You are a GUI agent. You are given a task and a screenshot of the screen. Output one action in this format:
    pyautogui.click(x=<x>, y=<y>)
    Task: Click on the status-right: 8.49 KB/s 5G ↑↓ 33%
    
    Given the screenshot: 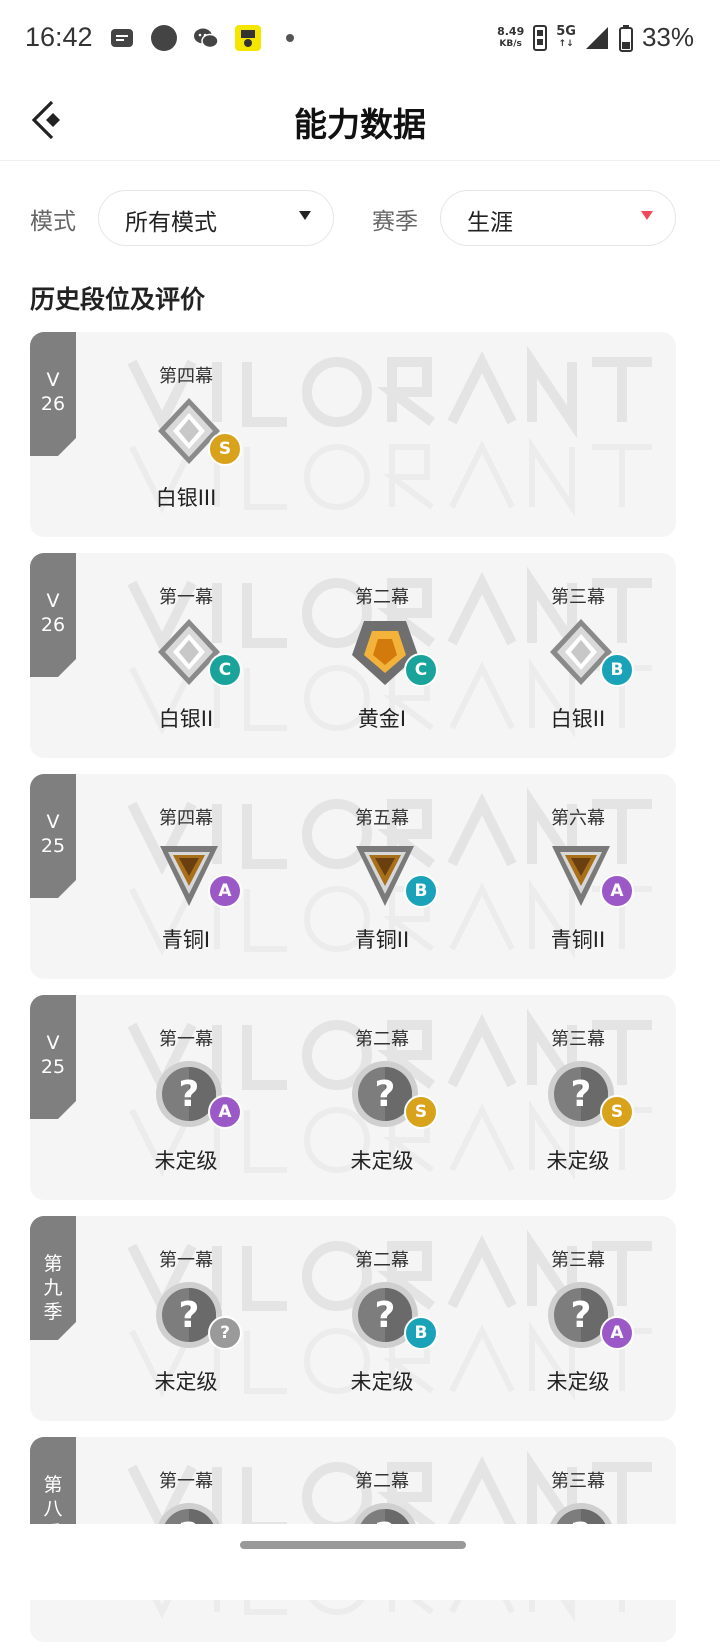 What is the action you would take?
    pyautogui.click(x=595, y=37)
    